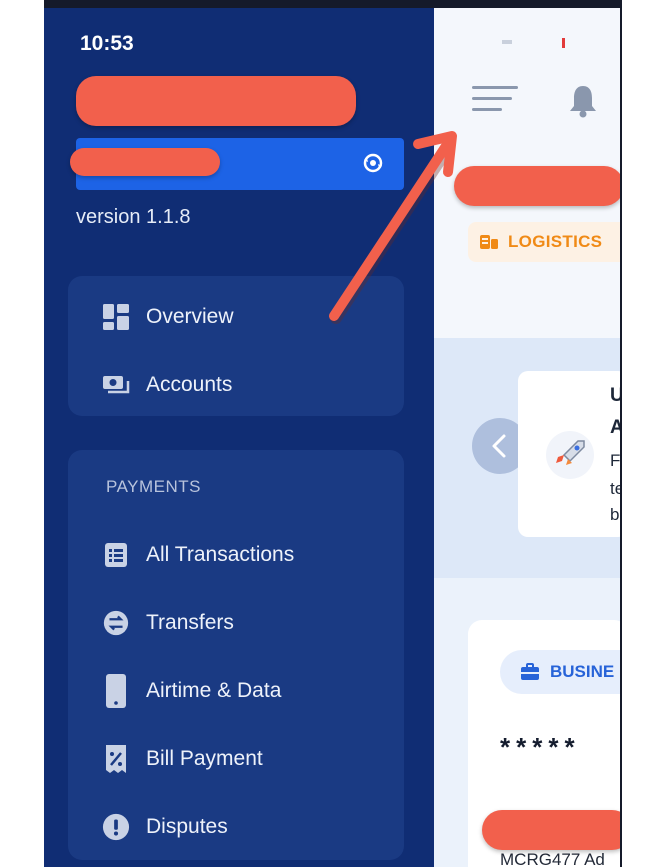  Describe the element at coordinates (615, 514) in the screenshot. I see `promo-text-line: b` at that location.